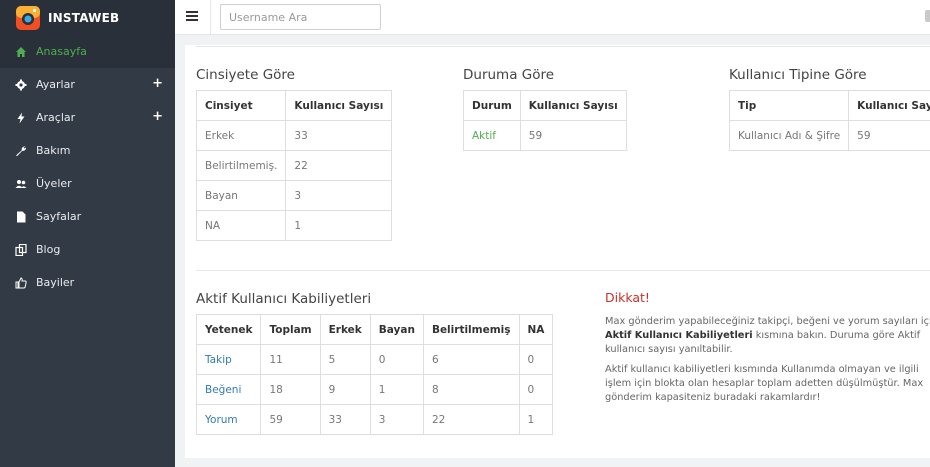  Describe the element at coordinates (48, 249) in the screenshot. I see `sidebar-item-label: Blog` at that location.